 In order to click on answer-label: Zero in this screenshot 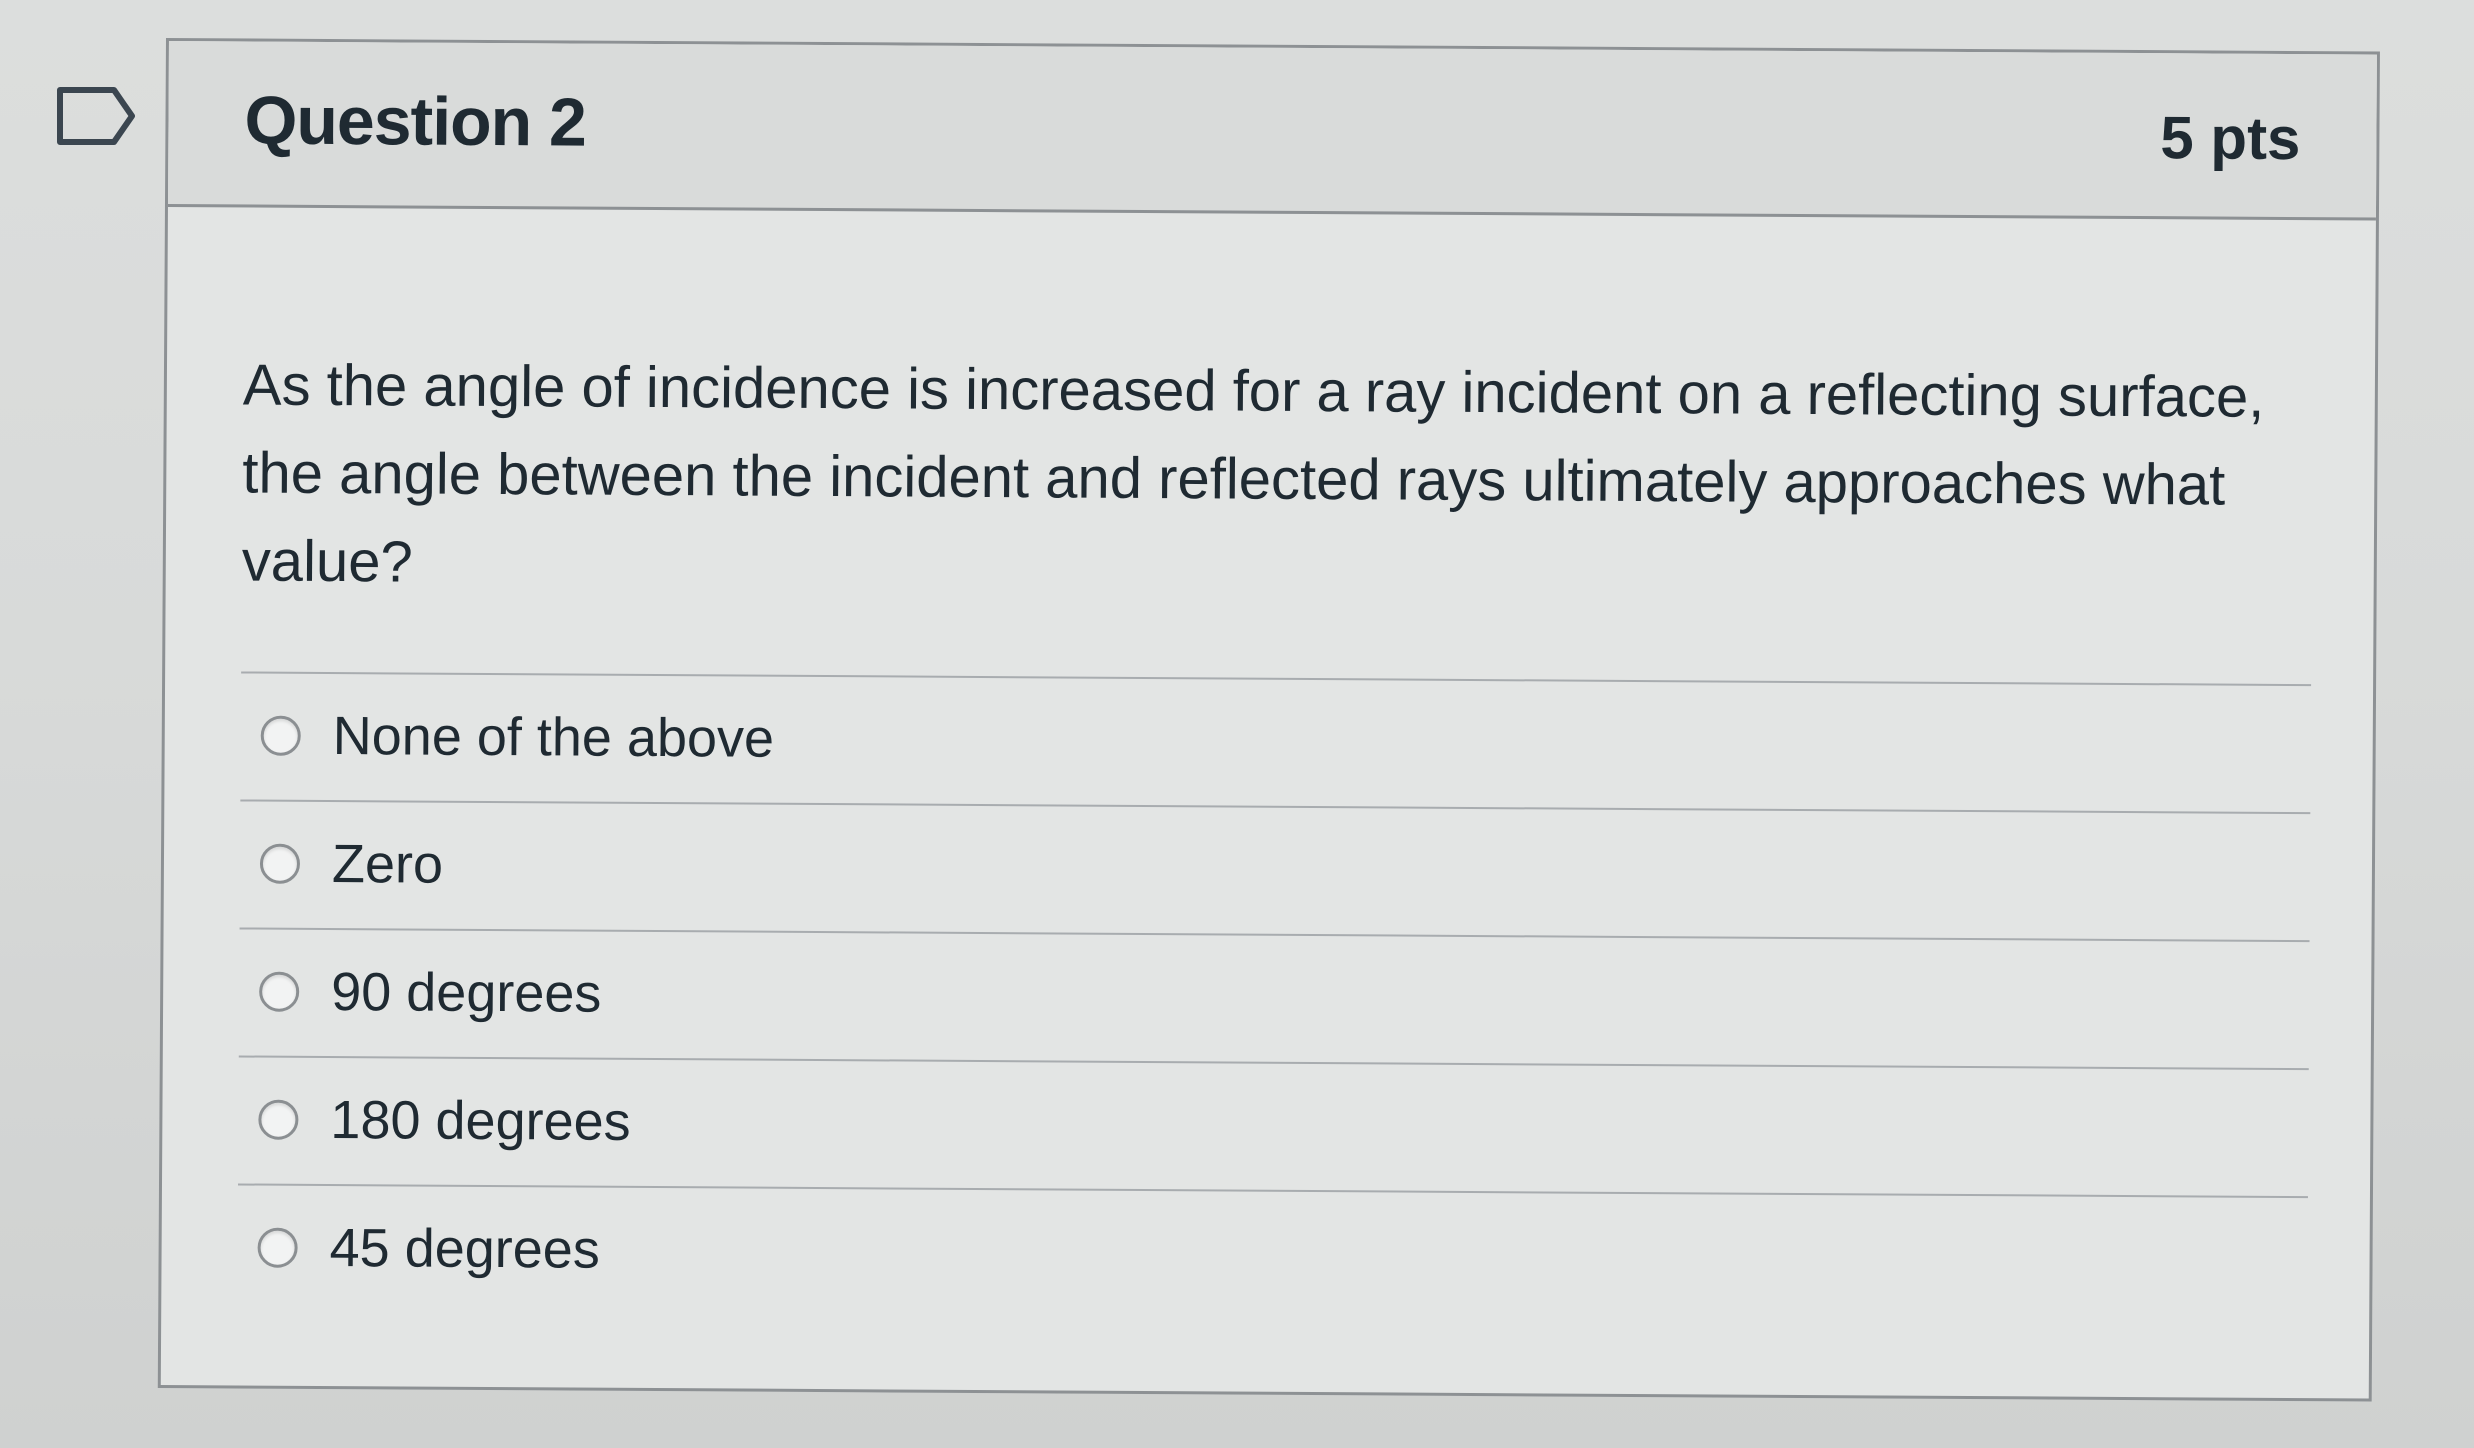, I will do `click(387, 864)`.